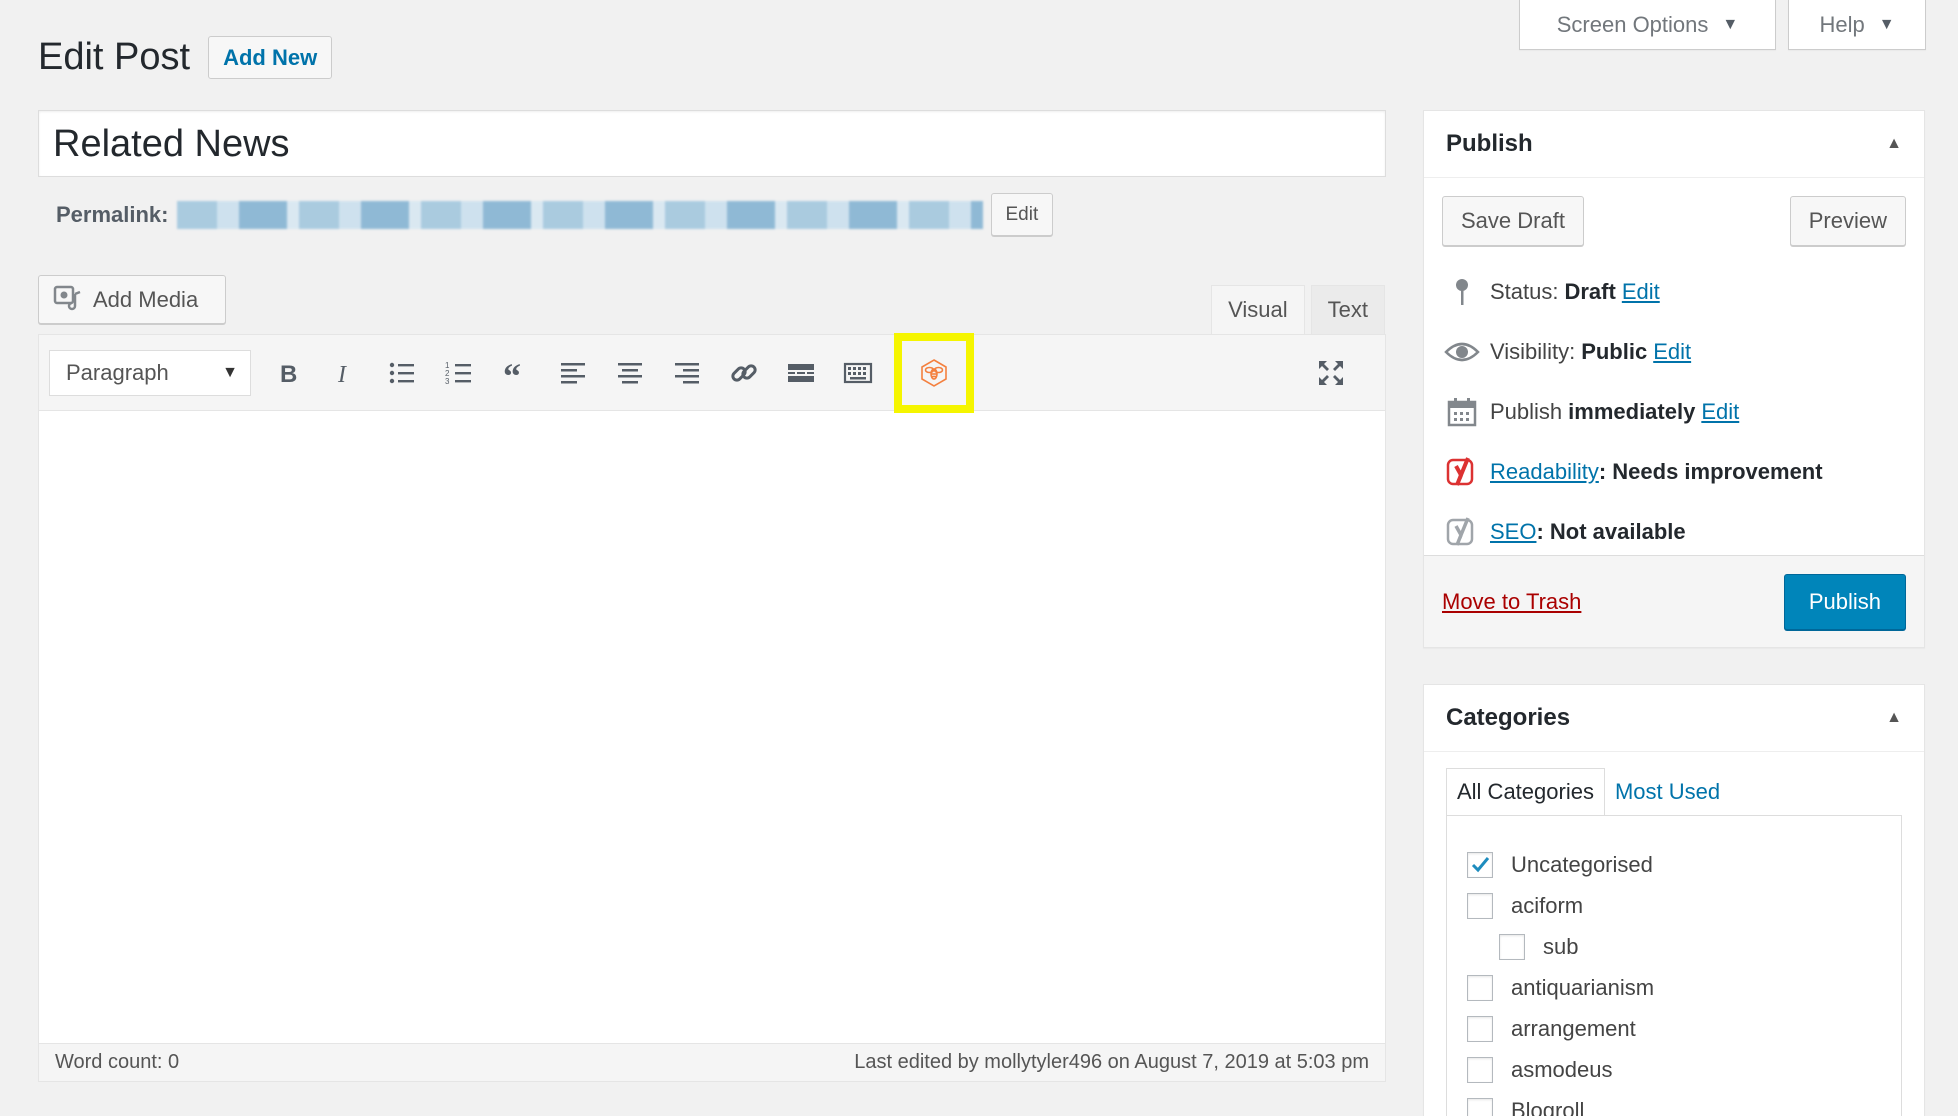 The image size is (1958, 1116). What do you see at coordinates (1674, 718) in the screenshot?
I see `categories-box-header: Categories ▲` at bounding box center [1674, 718].